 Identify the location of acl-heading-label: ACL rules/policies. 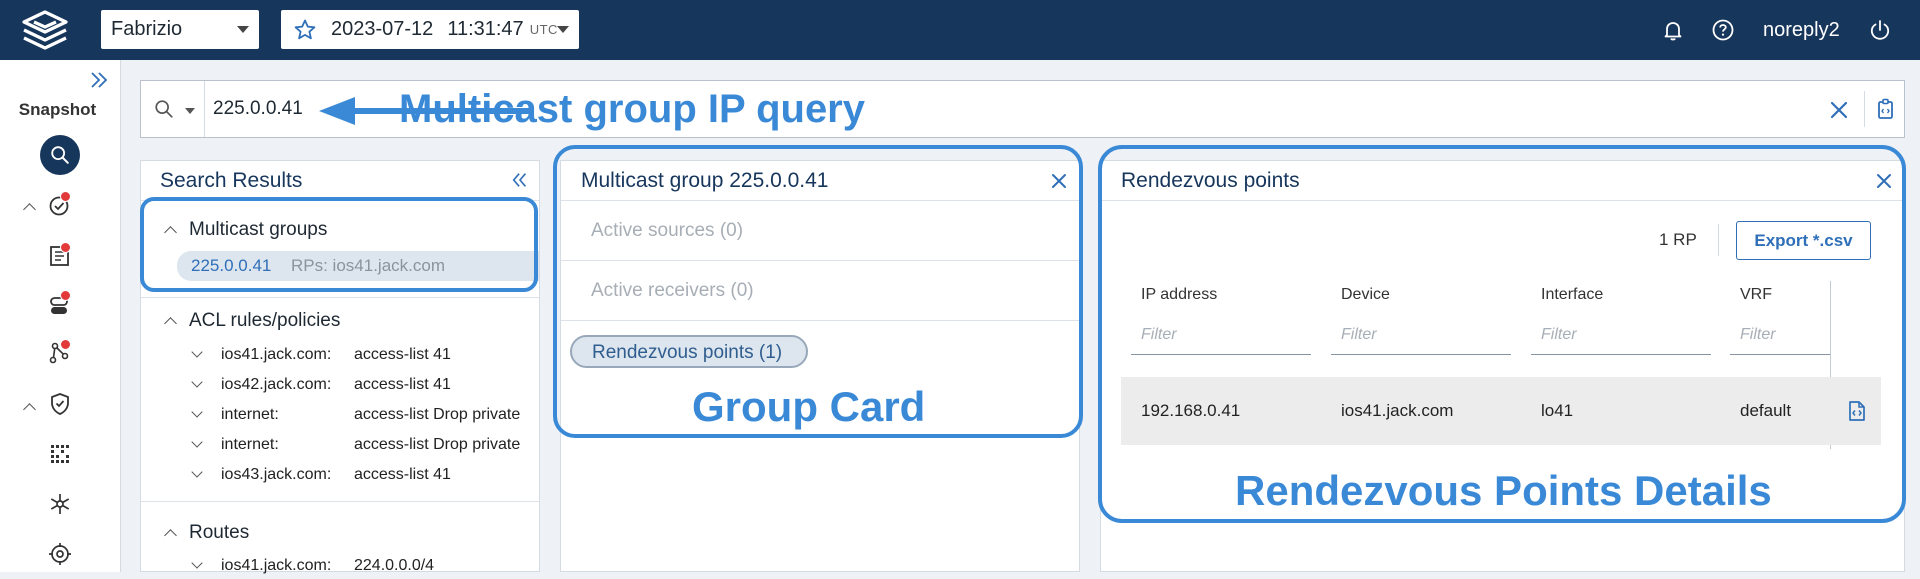
(265, 320).